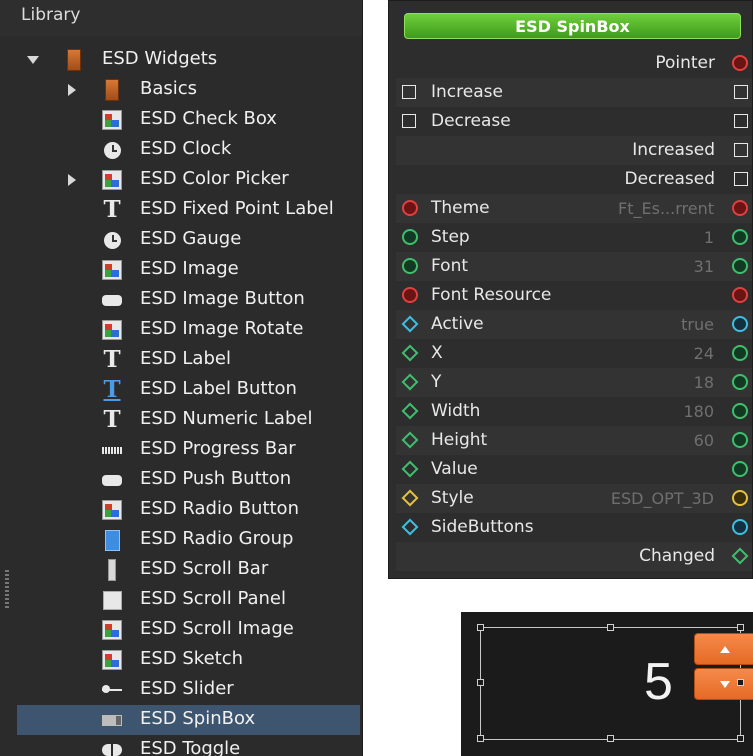 The image size is (753, 756). Describe the element at coordinates (574, 527) in the screenshot. I see `node-property-row: SideButtons` at that location.